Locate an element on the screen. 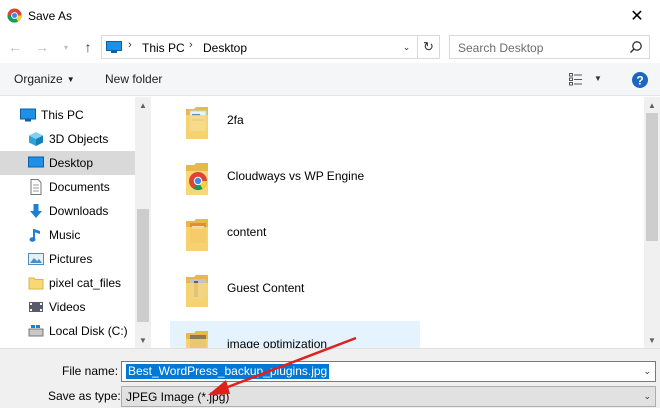 This screenshot has width=660, height=408. list-item: Guest Content is located at coordinates (295, 293).